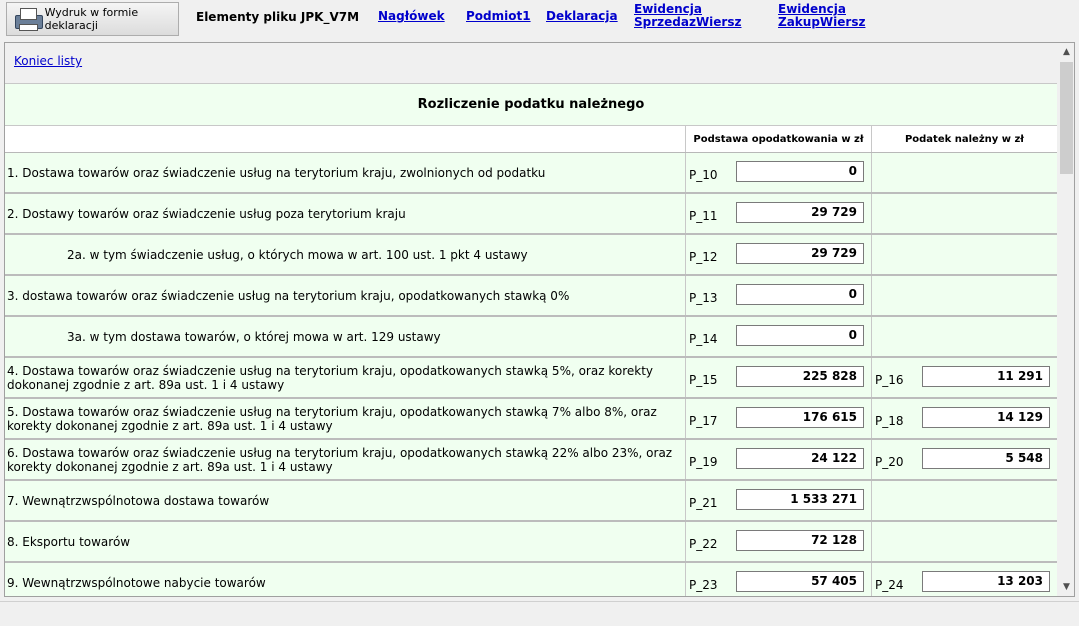  I want to click on nav-link-ewidencja-sprzedaz: Ewidencja SprzedazWiersz, so click(687, 16).